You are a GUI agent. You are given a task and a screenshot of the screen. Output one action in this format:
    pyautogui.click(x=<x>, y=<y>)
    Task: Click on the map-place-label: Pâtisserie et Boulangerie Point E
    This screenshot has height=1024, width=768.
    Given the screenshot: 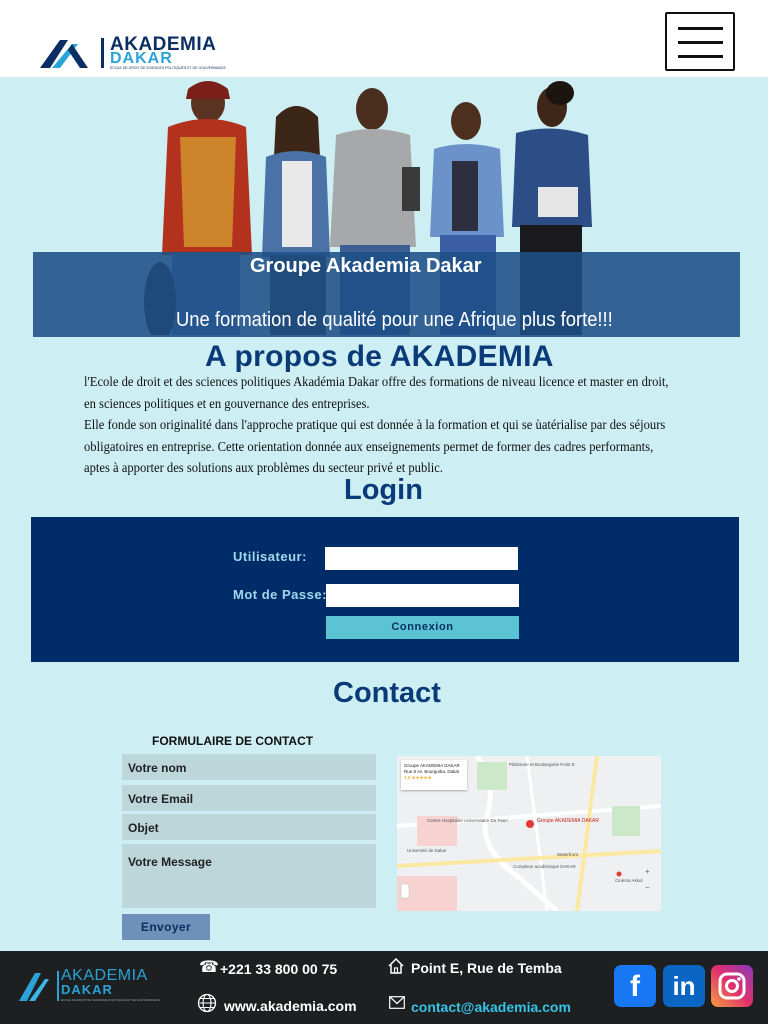 What is the action you would take?
    pyautogui.click(x=542, y=764)
    